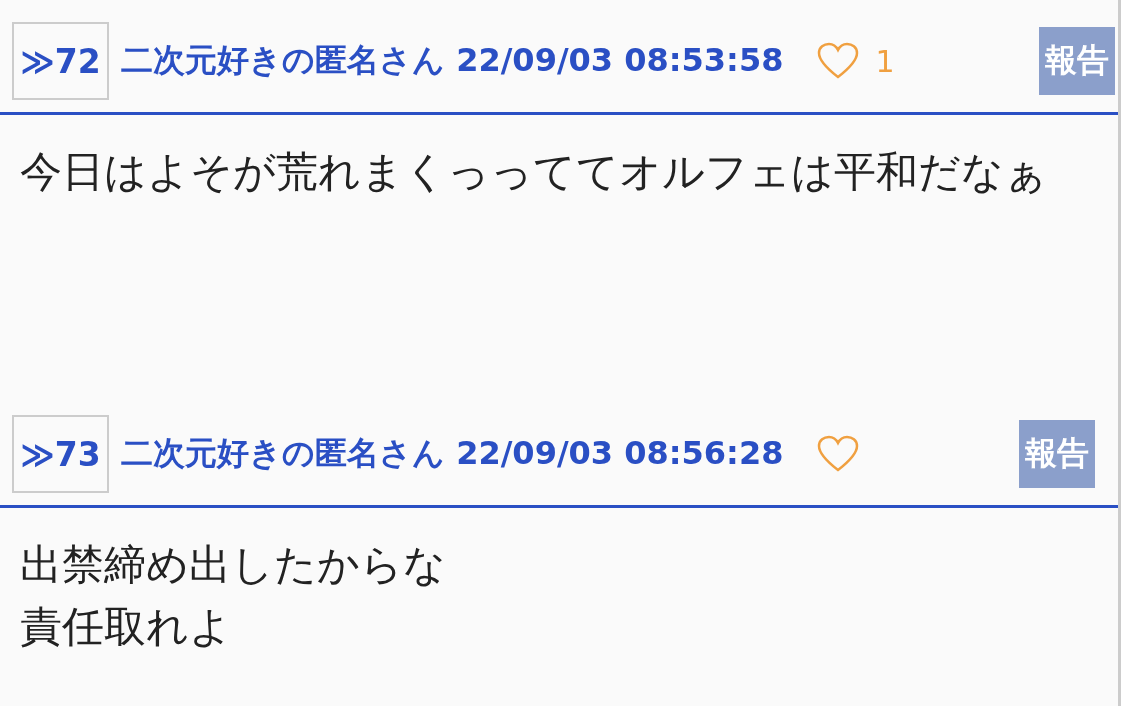  I want to click on like-count: 1, so click(885, 61).